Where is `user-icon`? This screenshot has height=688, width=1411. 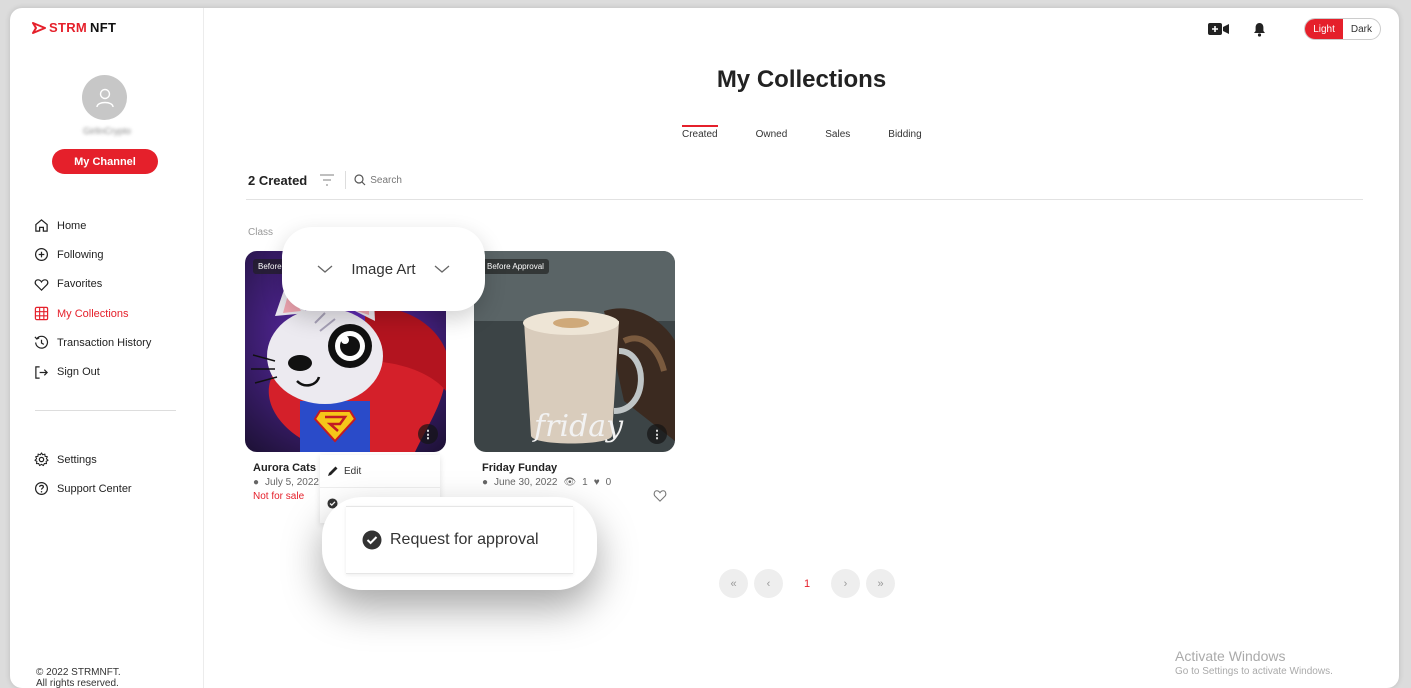
user-icon is located at coordinates (104, 97).